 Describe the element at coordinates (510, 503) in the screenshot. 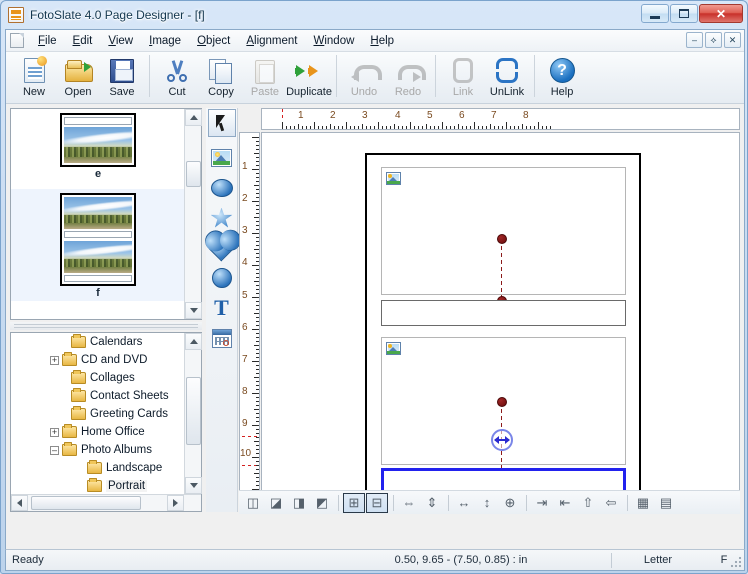

I see `same-size-icon: ⊕` at that location.